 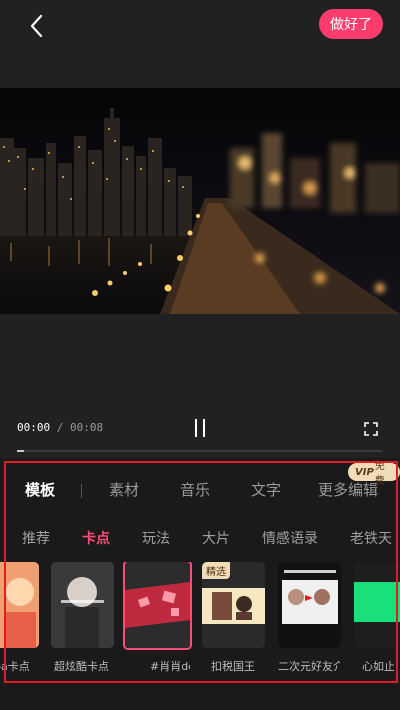 I want to click on category-laotie: 老铁天, so click(x=371, y=538).